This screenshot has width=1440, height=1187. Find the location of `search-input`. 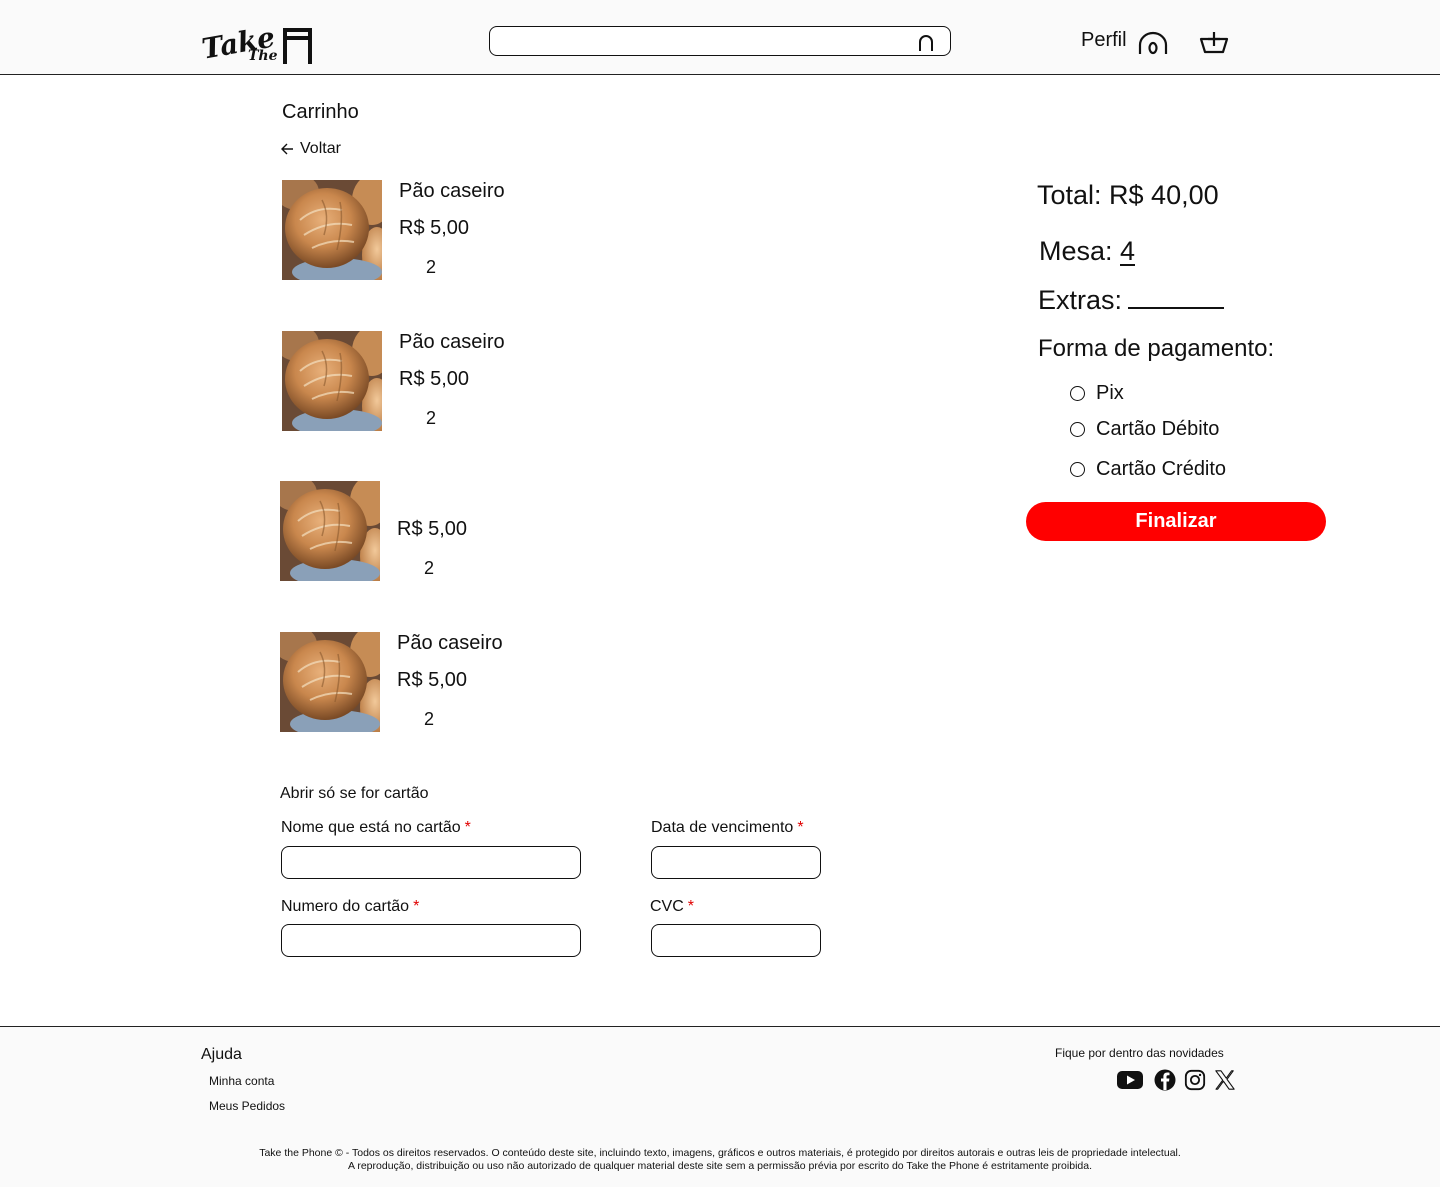

search-input is located at coordinates (710, 40).